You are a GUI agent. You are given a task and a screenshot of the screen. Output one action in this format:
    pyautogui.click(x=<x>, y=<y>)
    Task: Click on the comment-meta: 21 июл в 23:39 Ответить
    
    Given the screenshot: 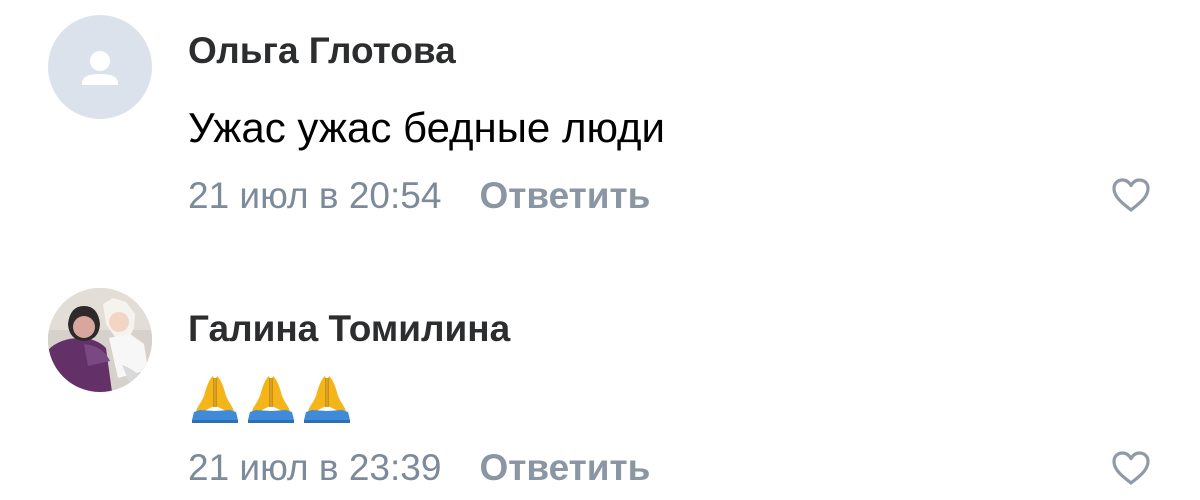 What is the action you would take?
    pyautogui.click(x=419, y=468)
    